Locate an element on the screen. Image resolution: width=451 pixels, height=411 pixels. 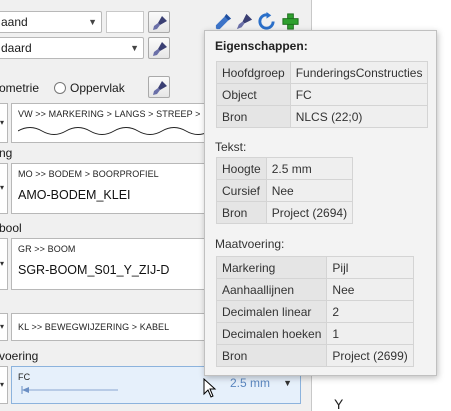
kabel-left-button: ▾ is located at coordinates (4, 327).